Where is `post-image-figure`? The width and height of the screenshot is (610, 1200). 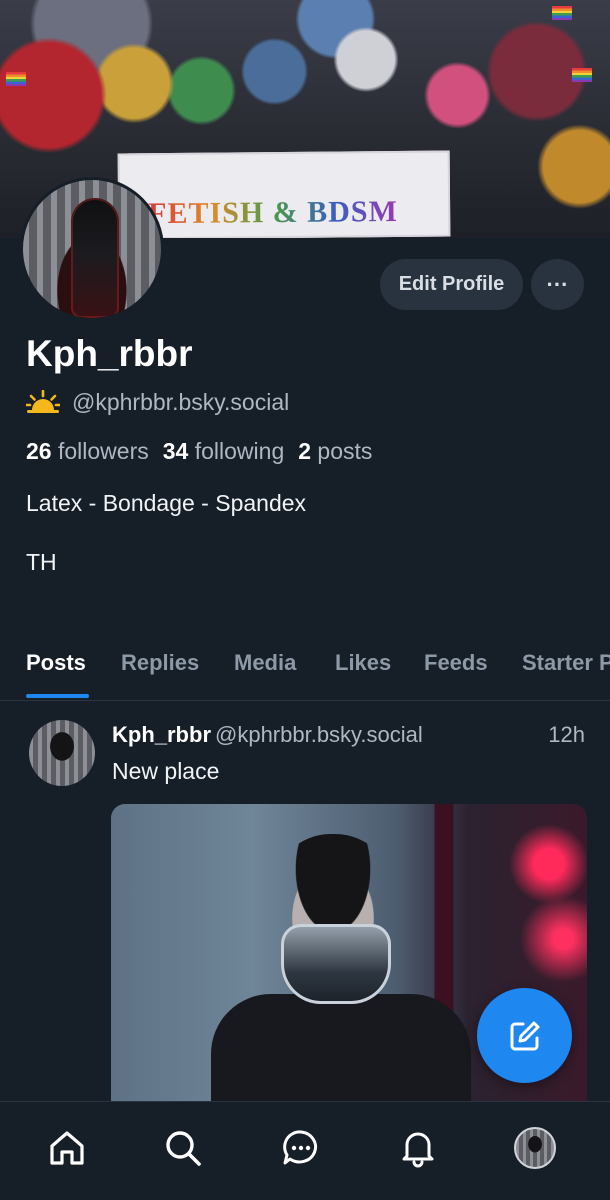
post-image-figure is located at coordinates (341, 1049).